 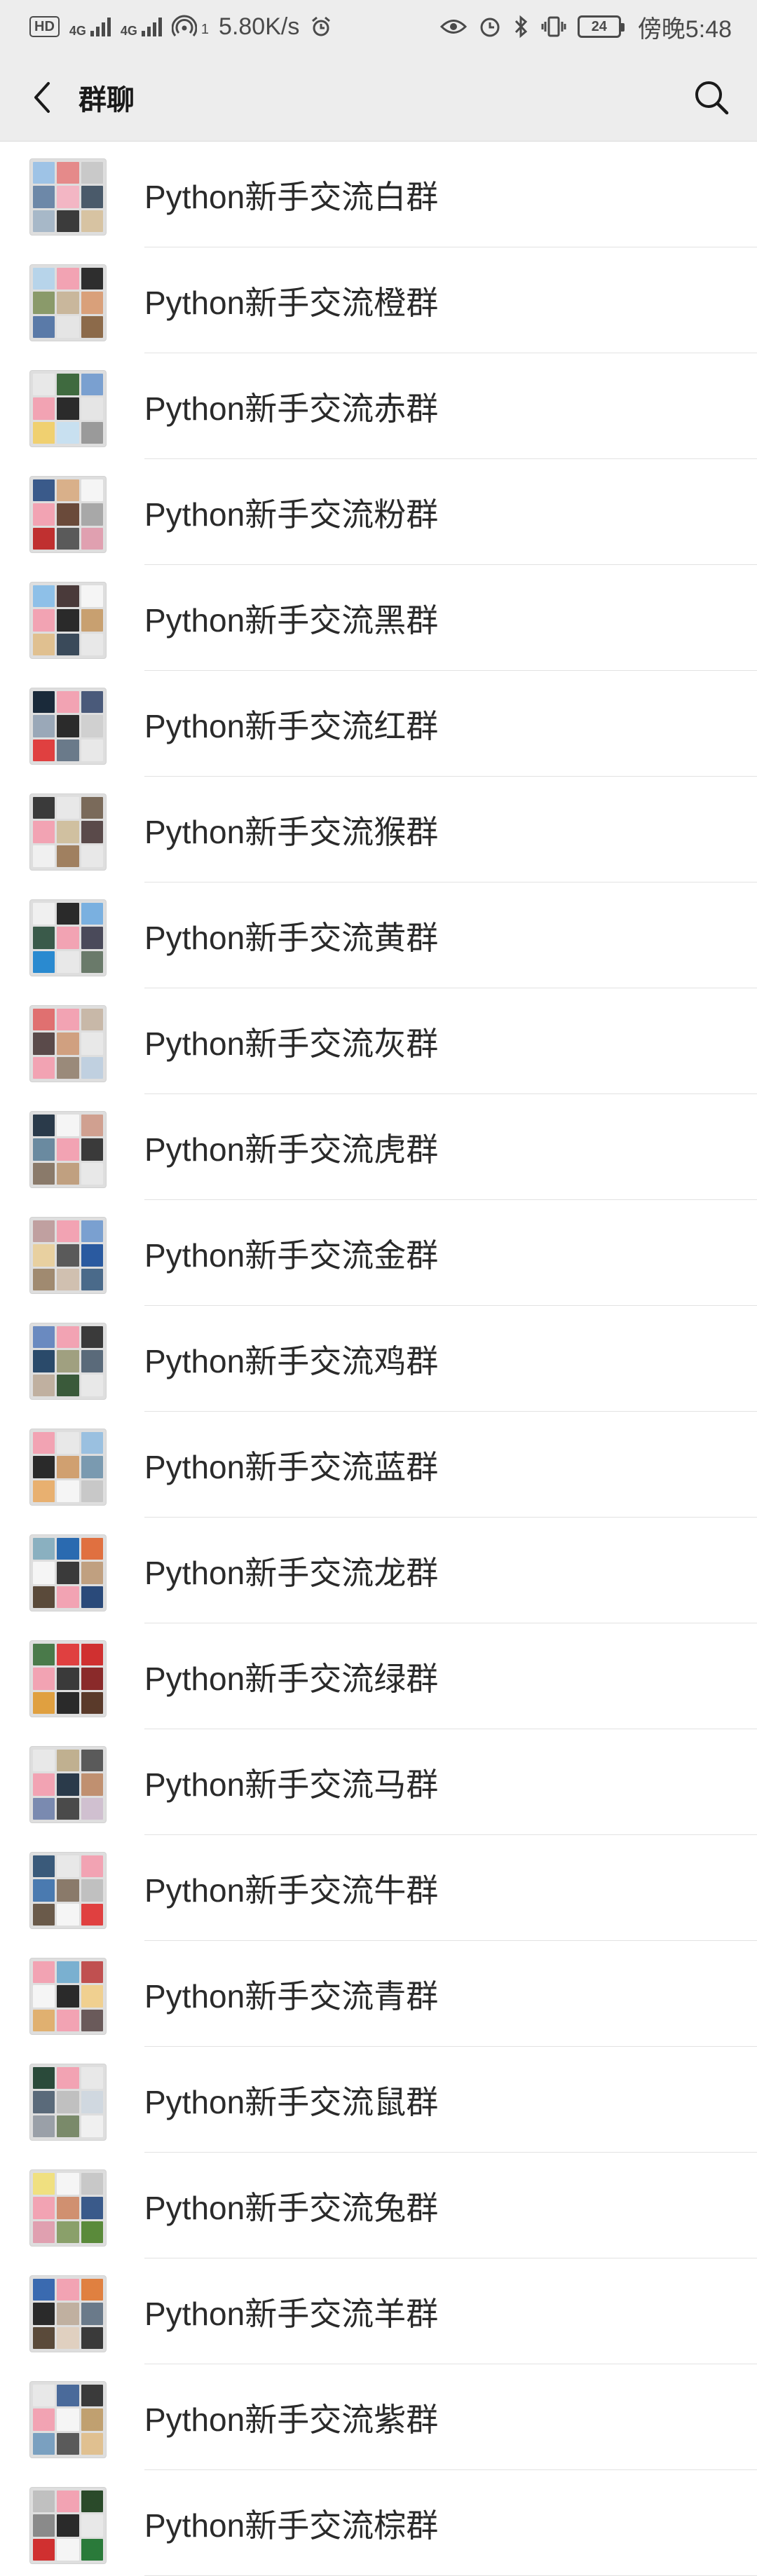 What do you see at coordinates (378, 2417) in the screenshot?
I see `group-chat-item: Python新手交流紫群` at bounding box center [378, 2417].